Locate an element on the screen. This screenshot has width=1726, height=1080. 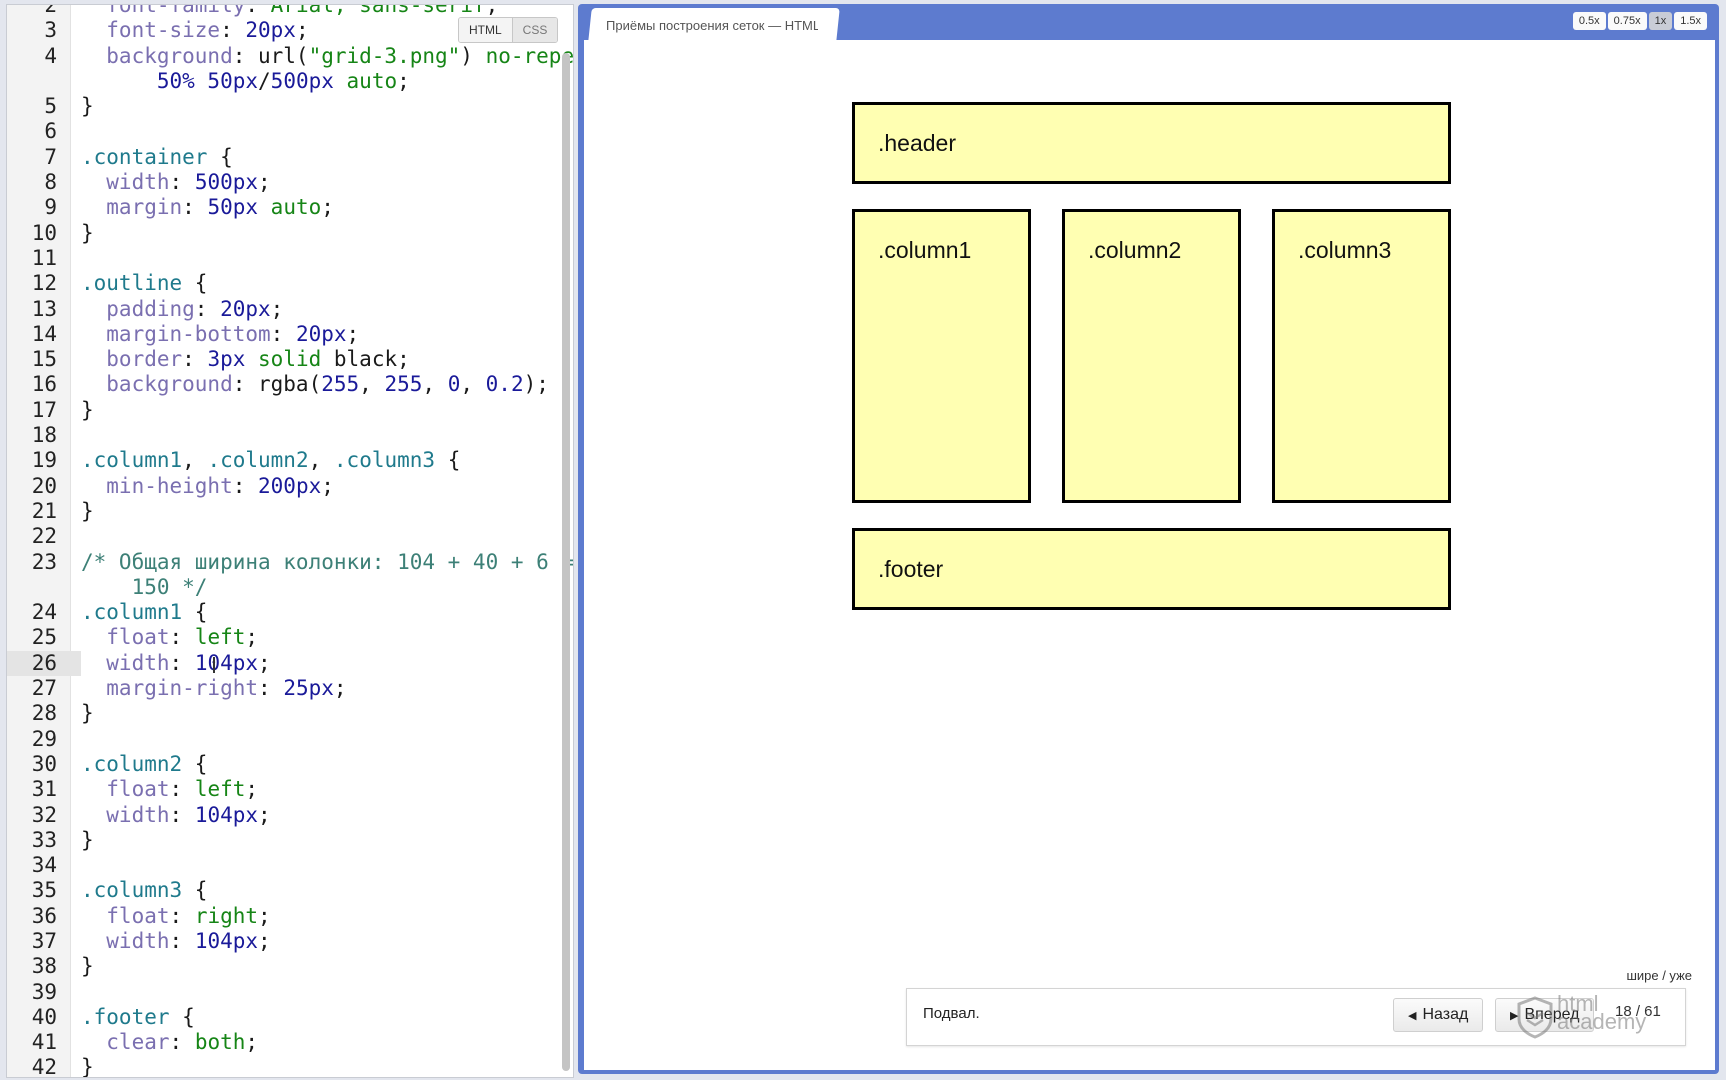
code-line: 39 is located at coordinates (287, 992).